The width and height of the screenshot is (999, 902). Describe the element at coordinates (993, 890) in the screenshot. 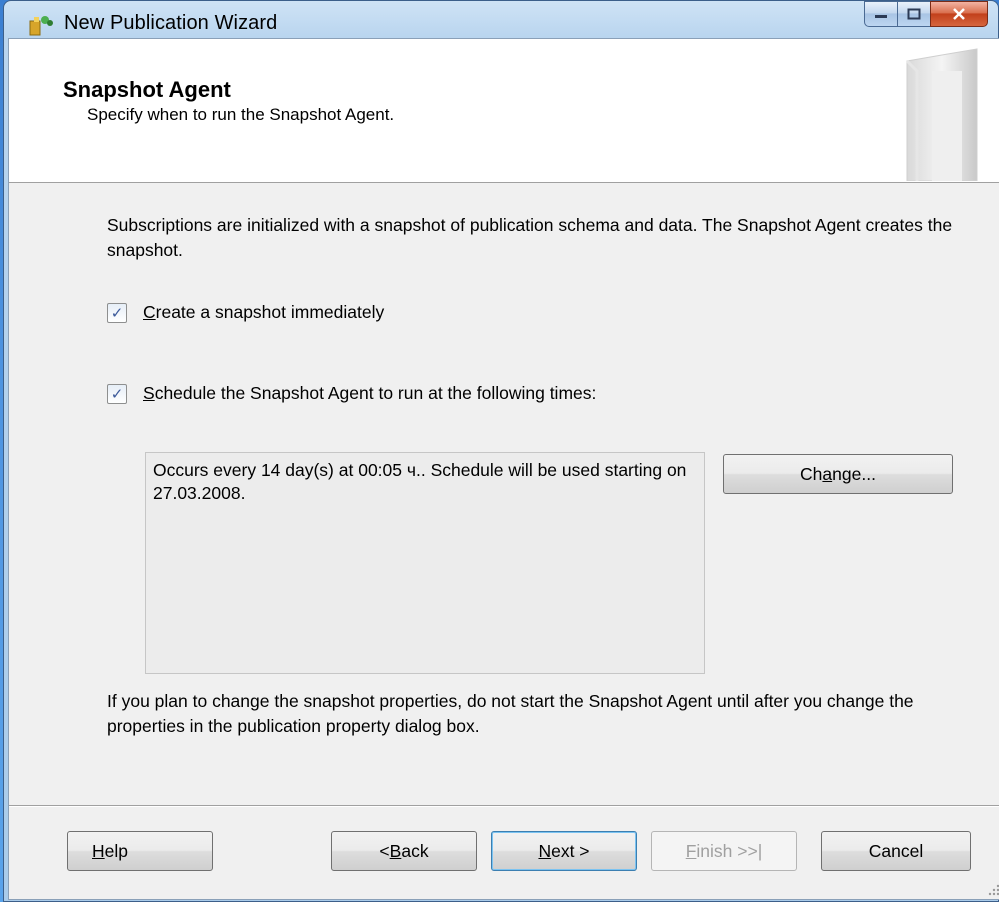

I see `resize-grip-icon` at that location.